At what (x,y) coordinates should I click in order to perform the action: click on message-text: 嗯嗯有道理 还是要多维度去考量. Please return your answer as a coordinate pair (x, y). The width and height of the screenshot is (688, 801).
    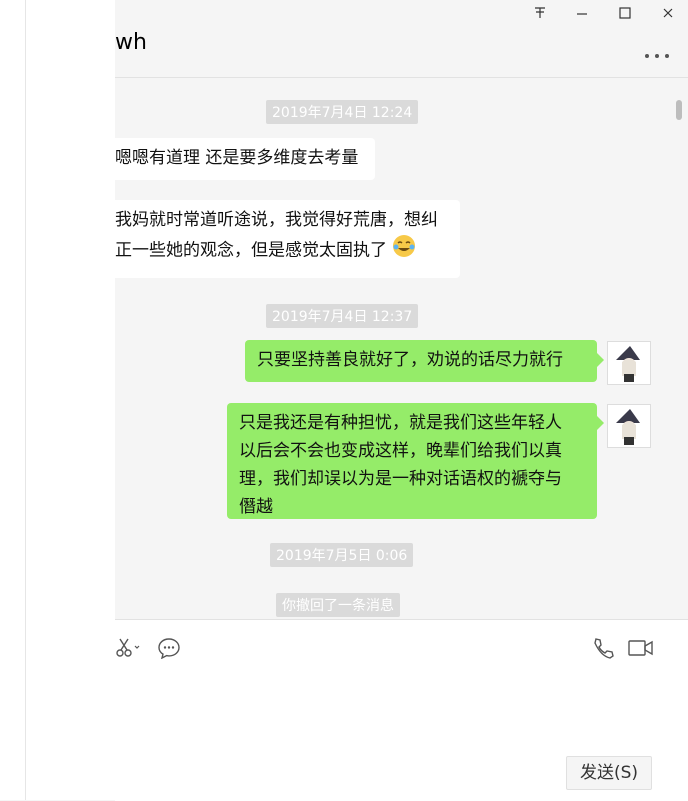
    Looking at the image, I should click on (237, 158).